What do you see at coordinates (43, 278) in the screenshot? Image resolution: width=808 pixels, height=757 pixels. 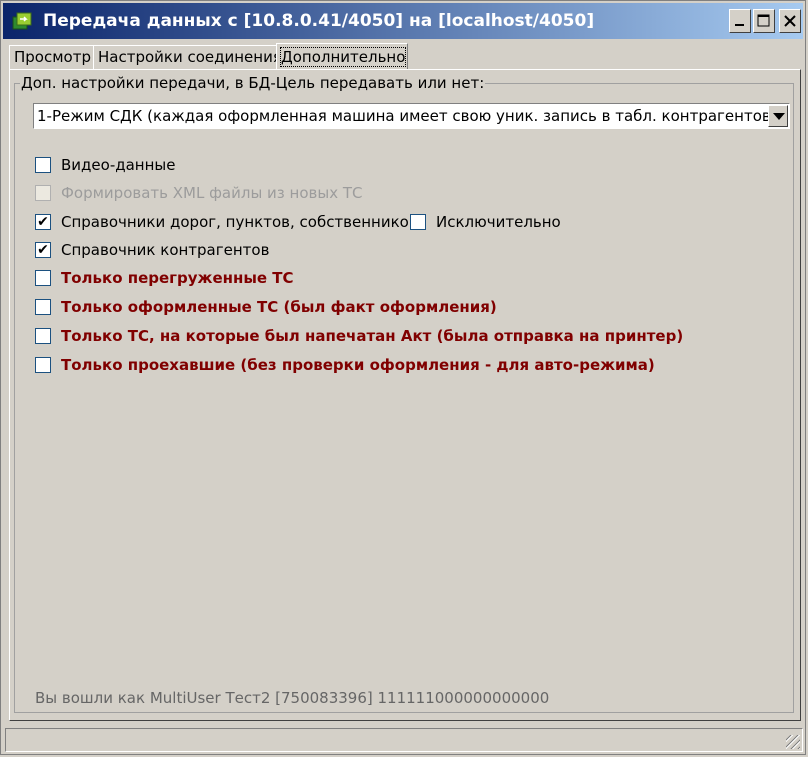 I see `overloaded-checkbox` at bounding box center [43, 278].